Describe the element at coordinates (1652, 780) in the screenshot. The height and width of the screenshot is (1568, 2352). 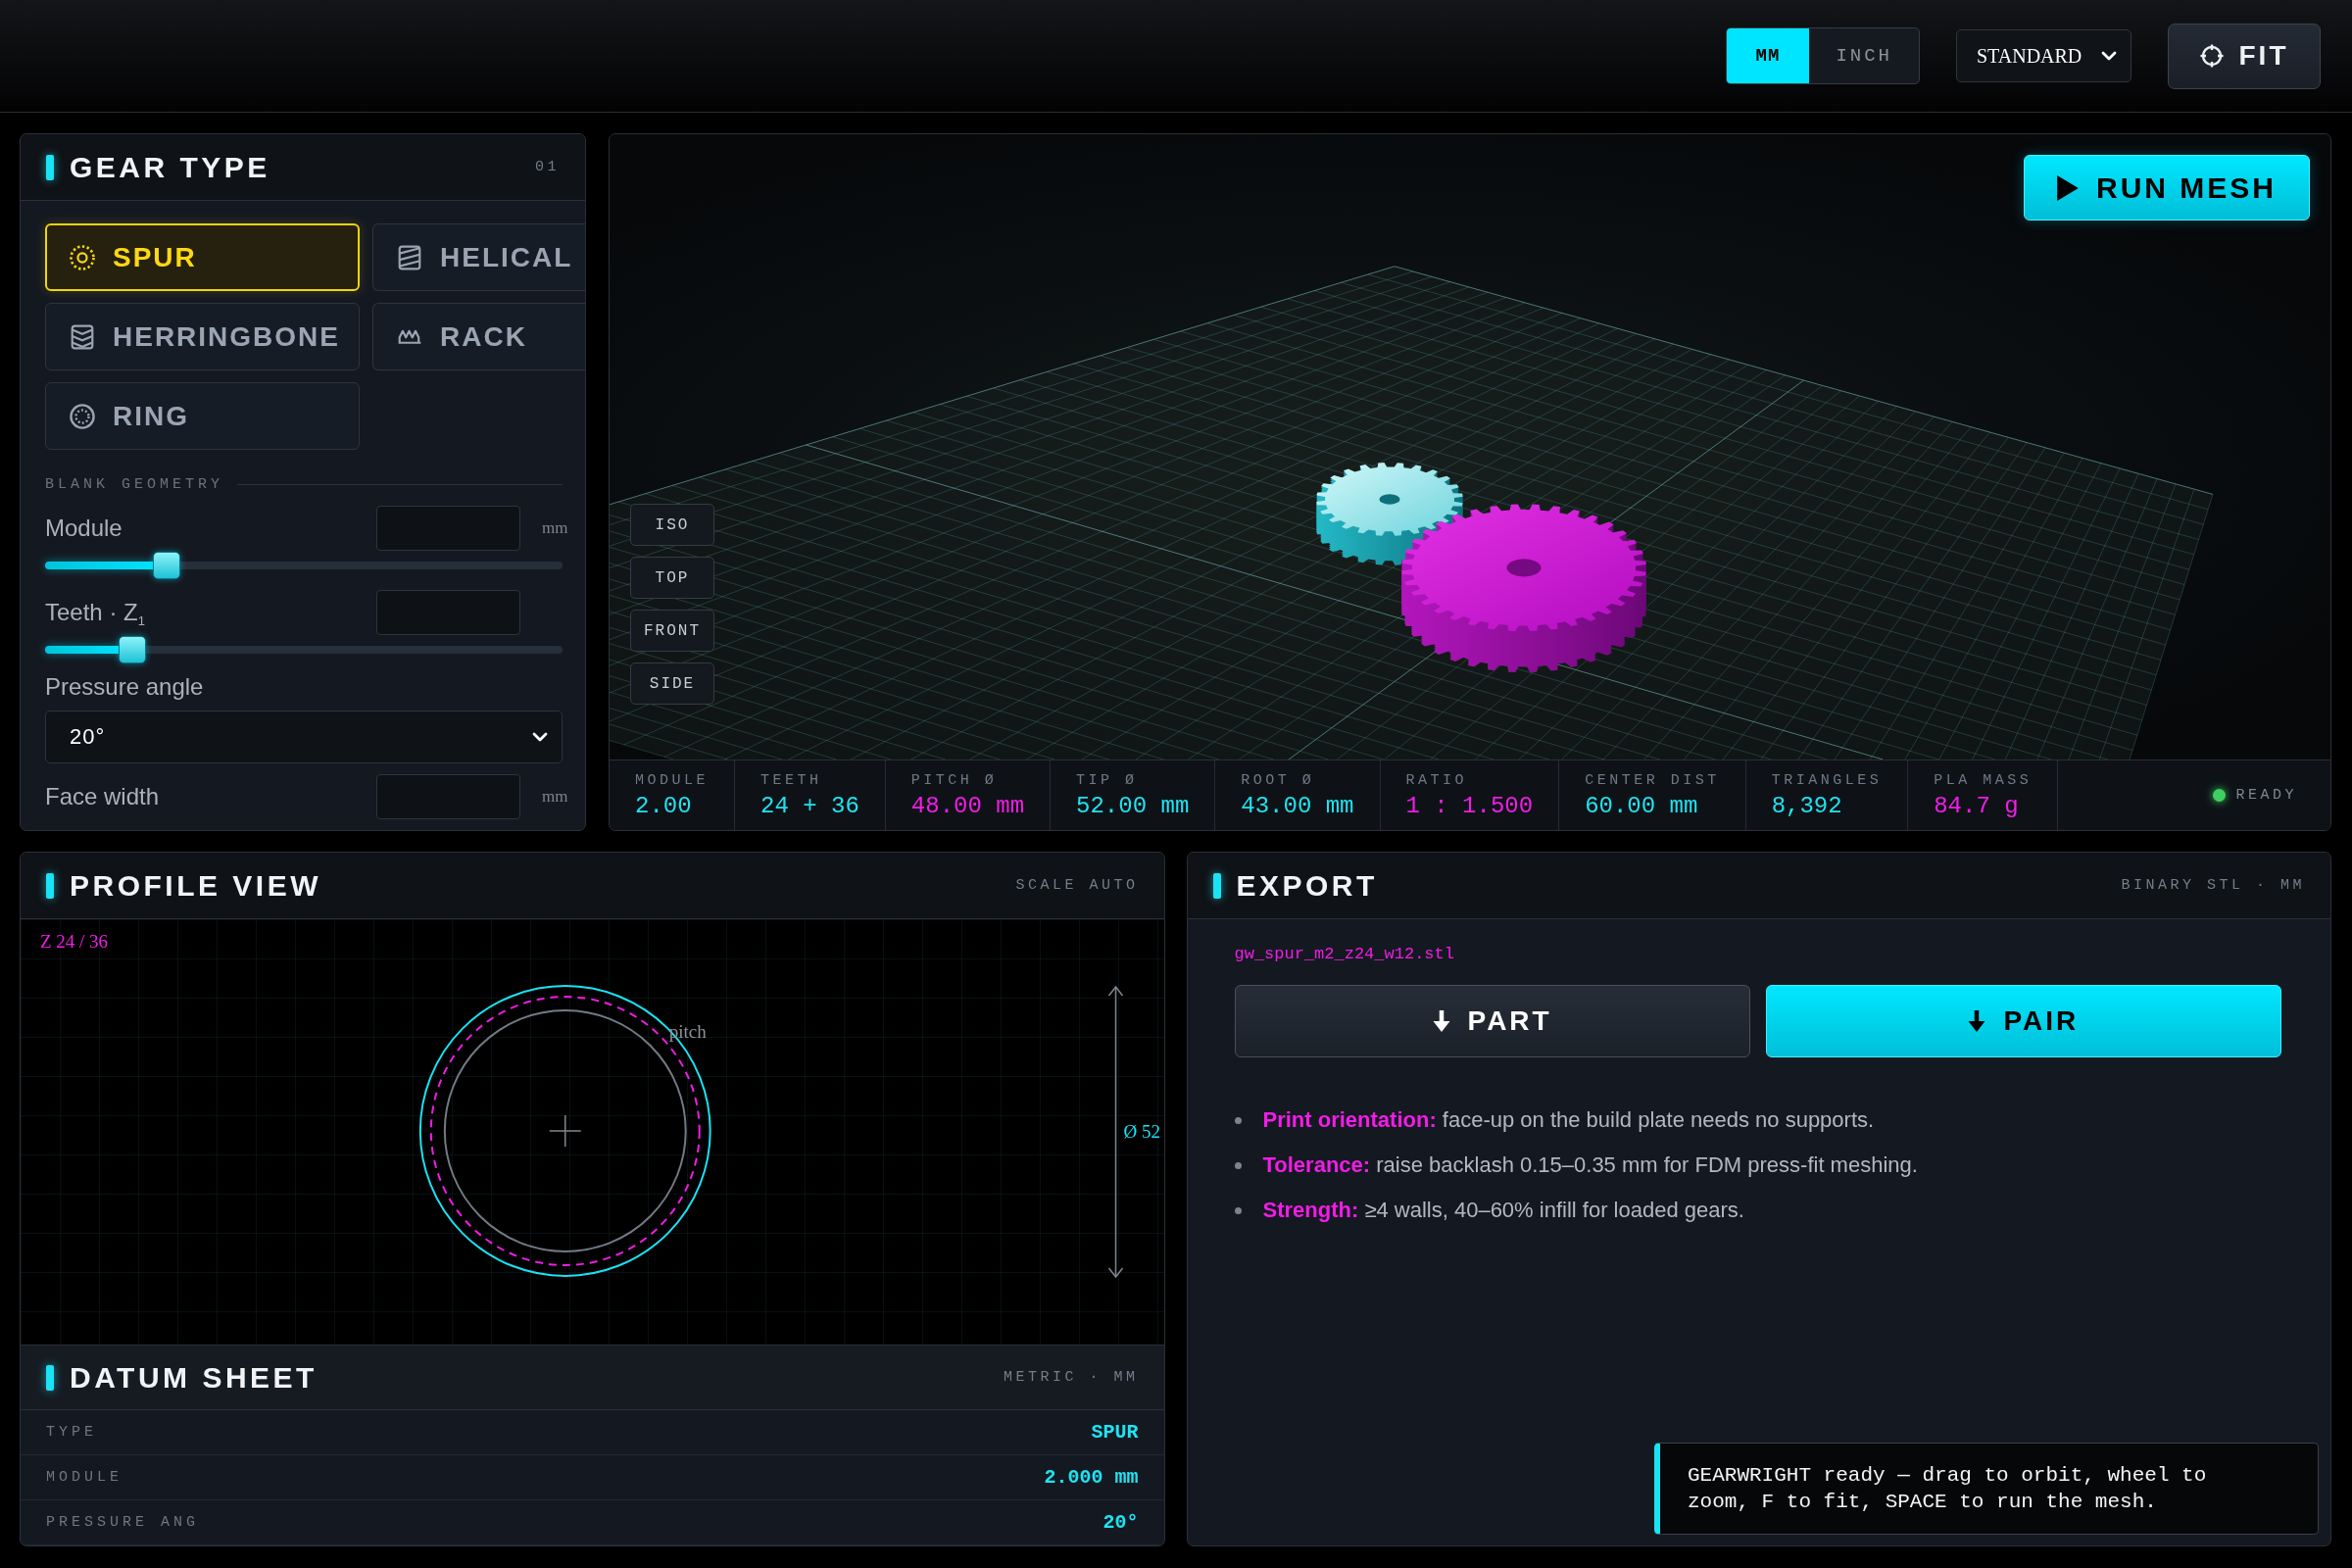
I see `stat-label: CENTER DIST` at that location.